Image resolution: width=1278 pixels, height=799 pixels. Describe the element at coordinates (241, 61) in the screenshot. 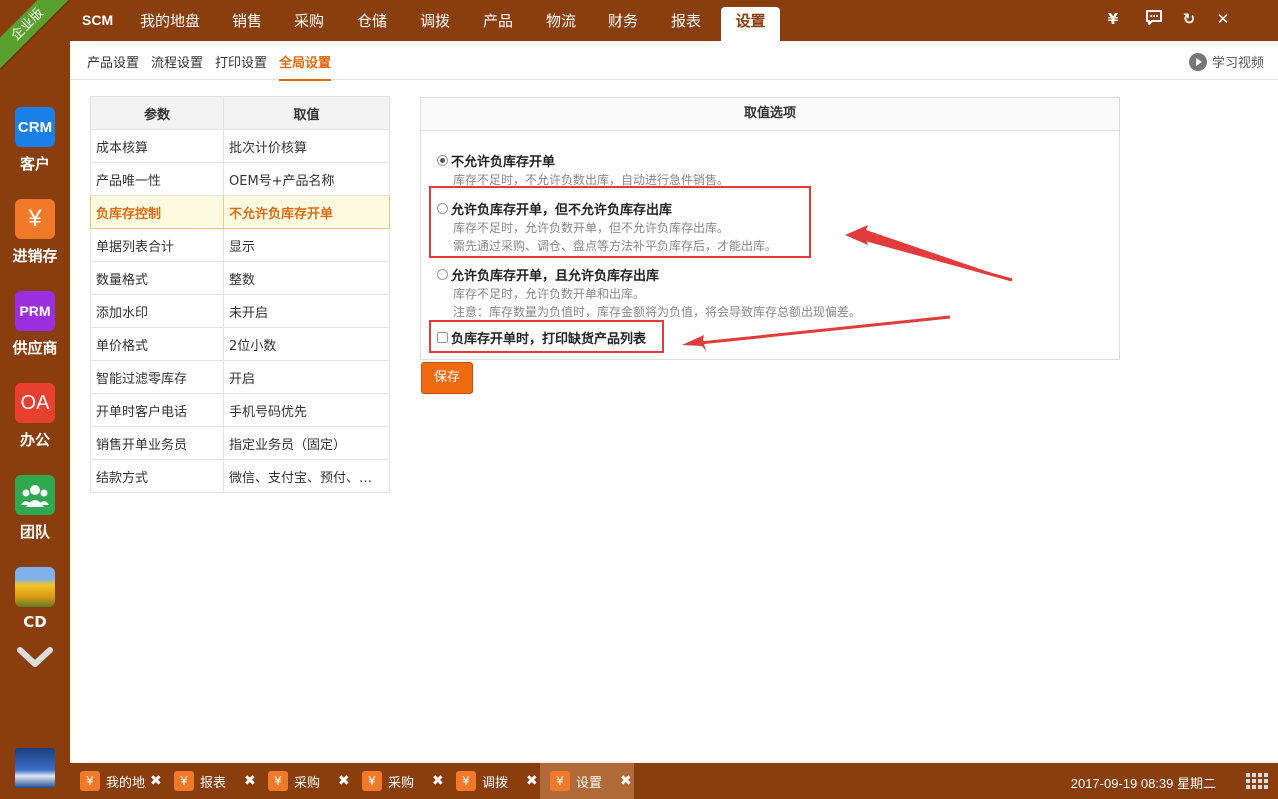

I see `subtab-print-settings: 打印设置` at that location.